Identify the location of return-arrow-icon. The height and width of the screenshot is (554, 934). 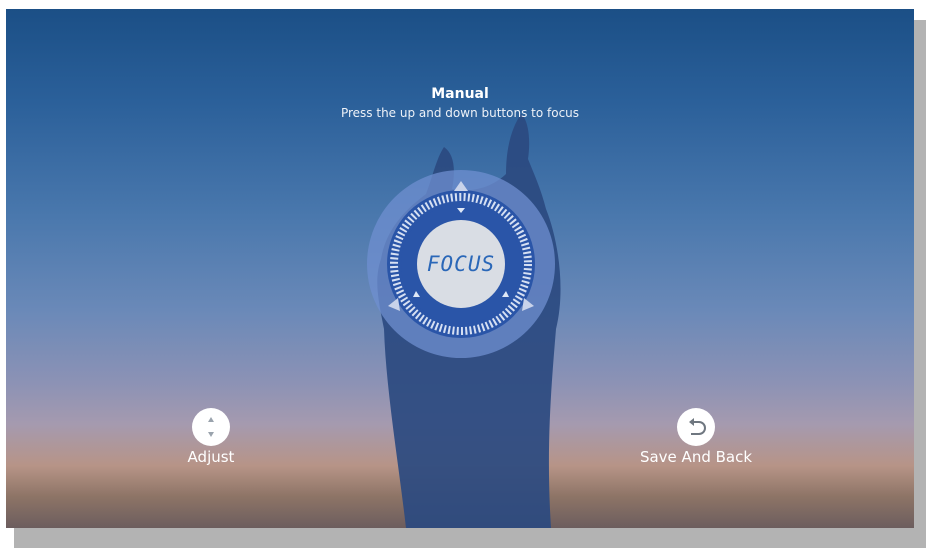
(697, 426).